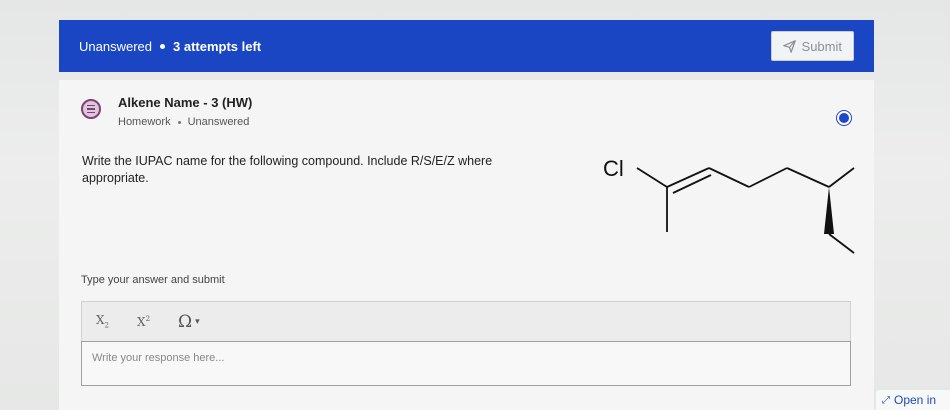 Image resolution: width=950 pixels, height=410 pixels. What do you see at coordinates (91, 109) in the screenshot?
I see `question-icon` at bounding box center [91, 109].